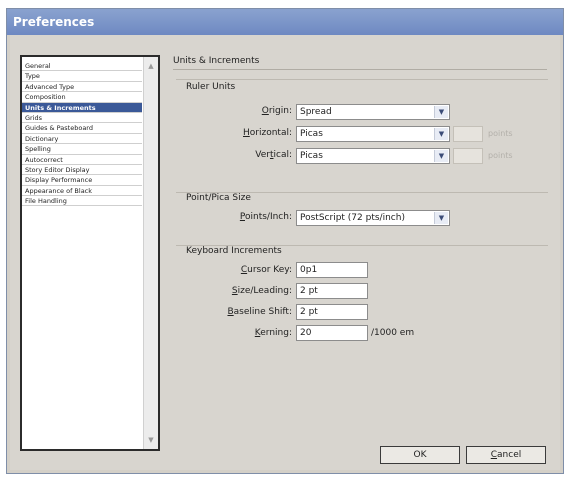  Describe the element at coordinates (261, 291) in the screenshot. I see `size-leading-label: Size/Leading:` at that location.